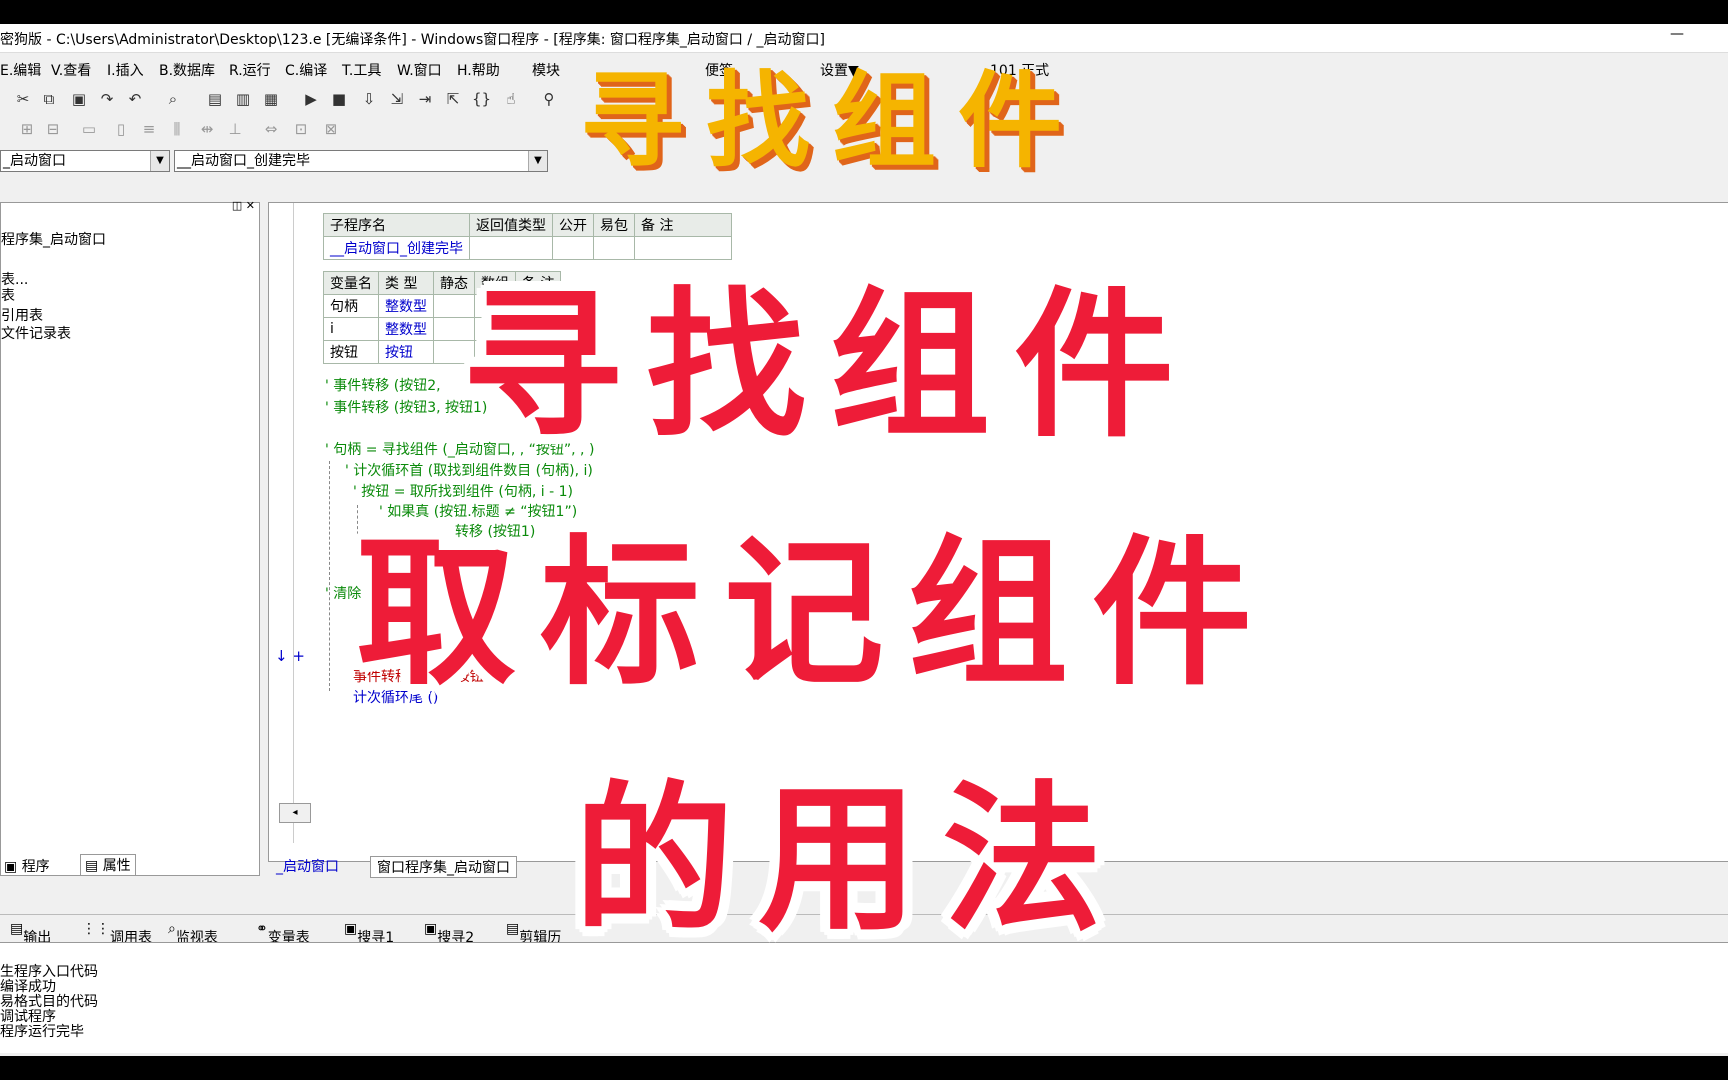  Describe the element at coordinates (243, 161) in the screenshot. I see `event-select-value: __启动窗口_创建完毕` at that location.